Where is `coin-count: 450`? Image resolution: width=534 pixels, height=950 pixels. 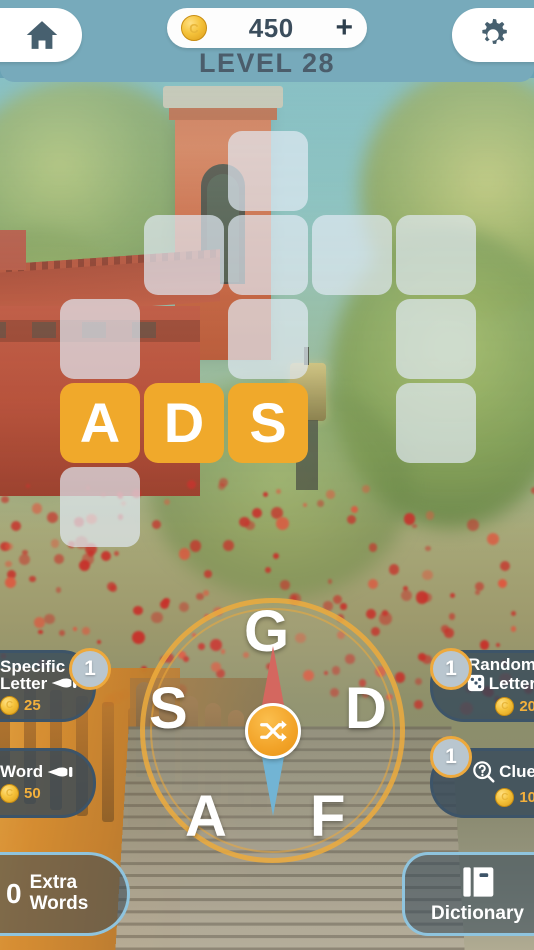 coin-count: 450 is located at coordinates (271, 27).